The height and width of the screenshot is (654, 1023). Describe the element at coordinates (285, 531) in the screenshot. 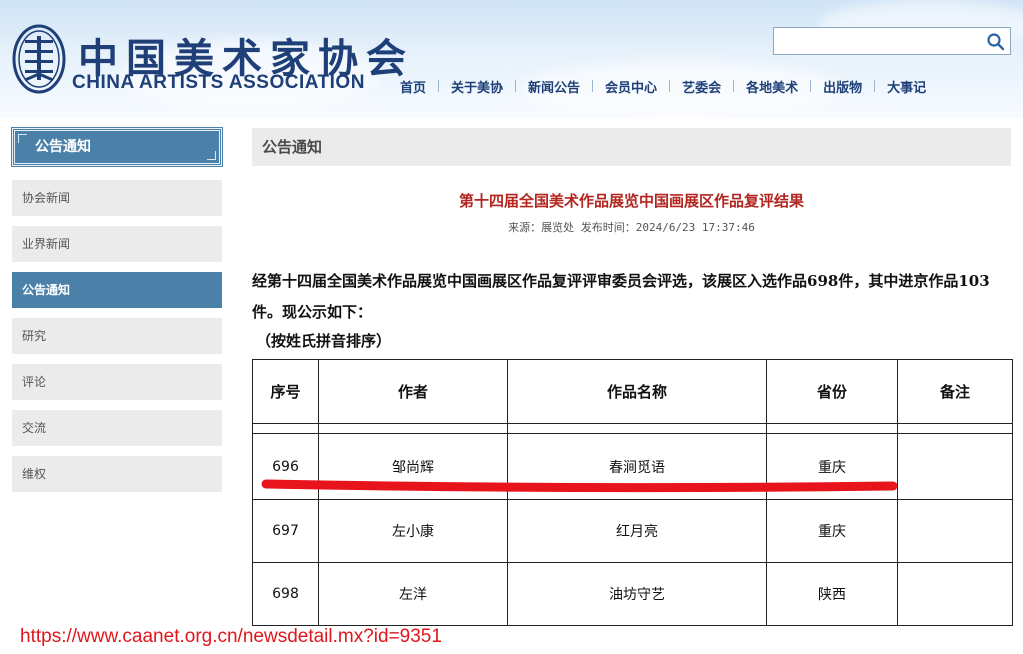

I see `cell-number: 697` at that location.